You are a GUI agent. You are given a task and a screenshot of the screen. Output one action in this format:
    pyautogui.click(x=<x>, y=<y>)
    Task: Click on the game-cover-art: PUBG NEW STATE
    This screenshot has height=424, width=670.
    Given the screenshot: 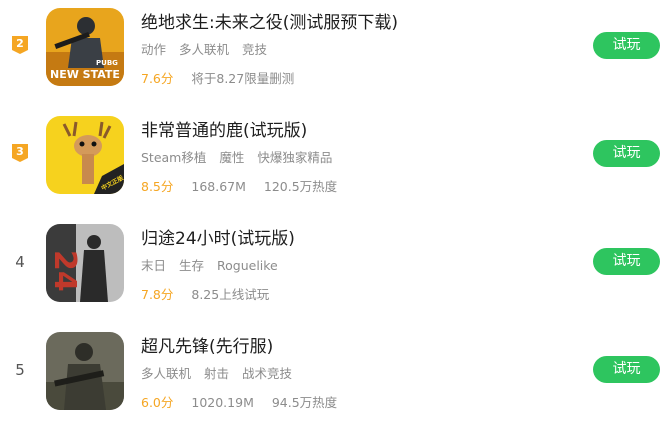 What is the action you would take?
    pyautogui.click(x=85, y=47)
    